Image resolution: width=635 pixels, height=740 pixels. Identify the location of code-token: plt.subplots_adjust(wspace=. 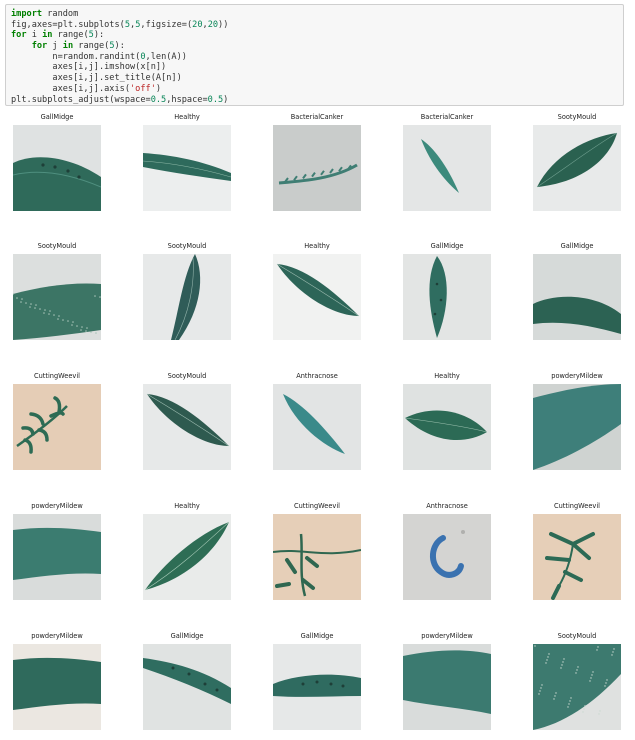
(81, 99).